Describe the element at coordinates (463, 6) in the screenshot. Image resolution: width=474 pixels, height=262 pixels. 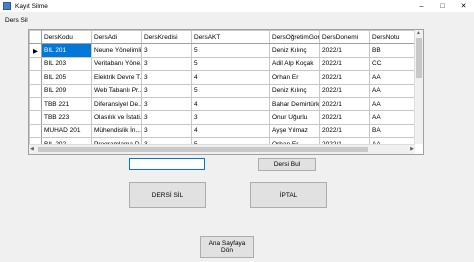
I see `close-button: ✕` at that location.